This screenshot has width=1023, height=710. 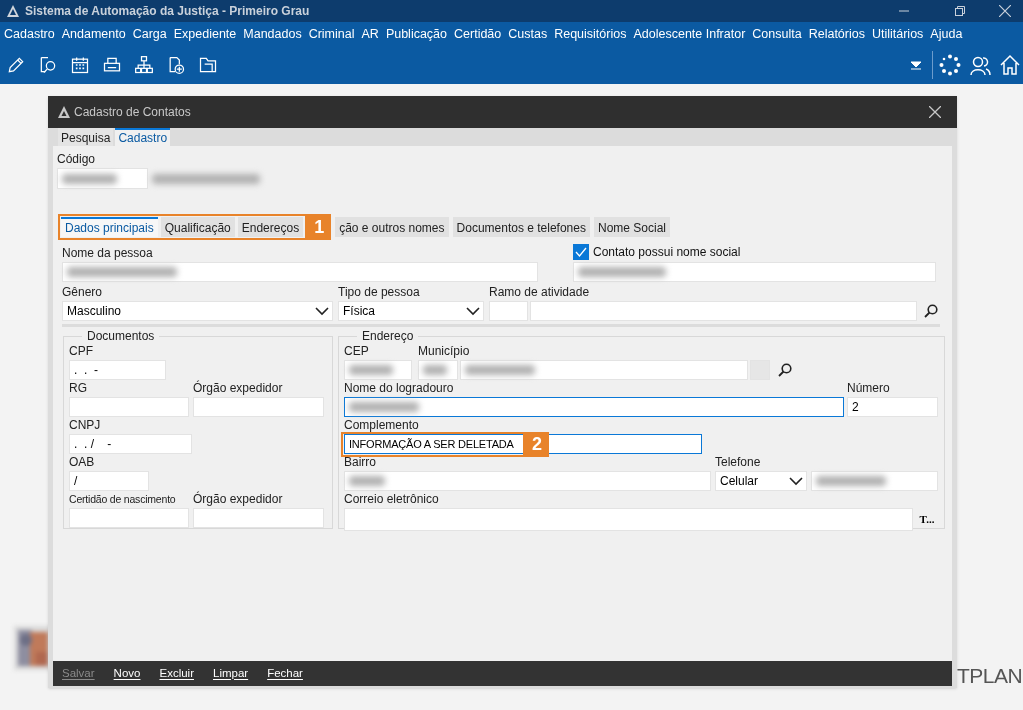 What do you see at coordinates (777, 34) in the screenshot?
I see `menu-item: Consulta` at bounding box center [777, 34].